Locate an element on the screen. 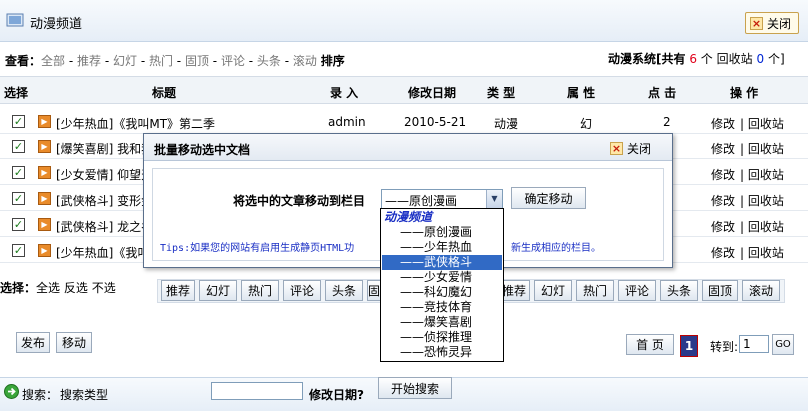 Image resolution: width=808 pixels, height=411 pixels. goto-label: 转到: is located at coordinates (724, 347).